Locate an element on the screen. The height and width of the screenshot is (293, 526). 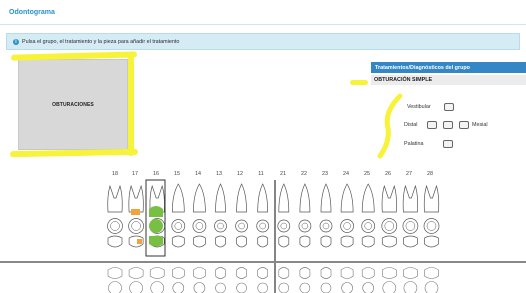
lower-tooth-4-occlusal is located at coordinates (199, 287).